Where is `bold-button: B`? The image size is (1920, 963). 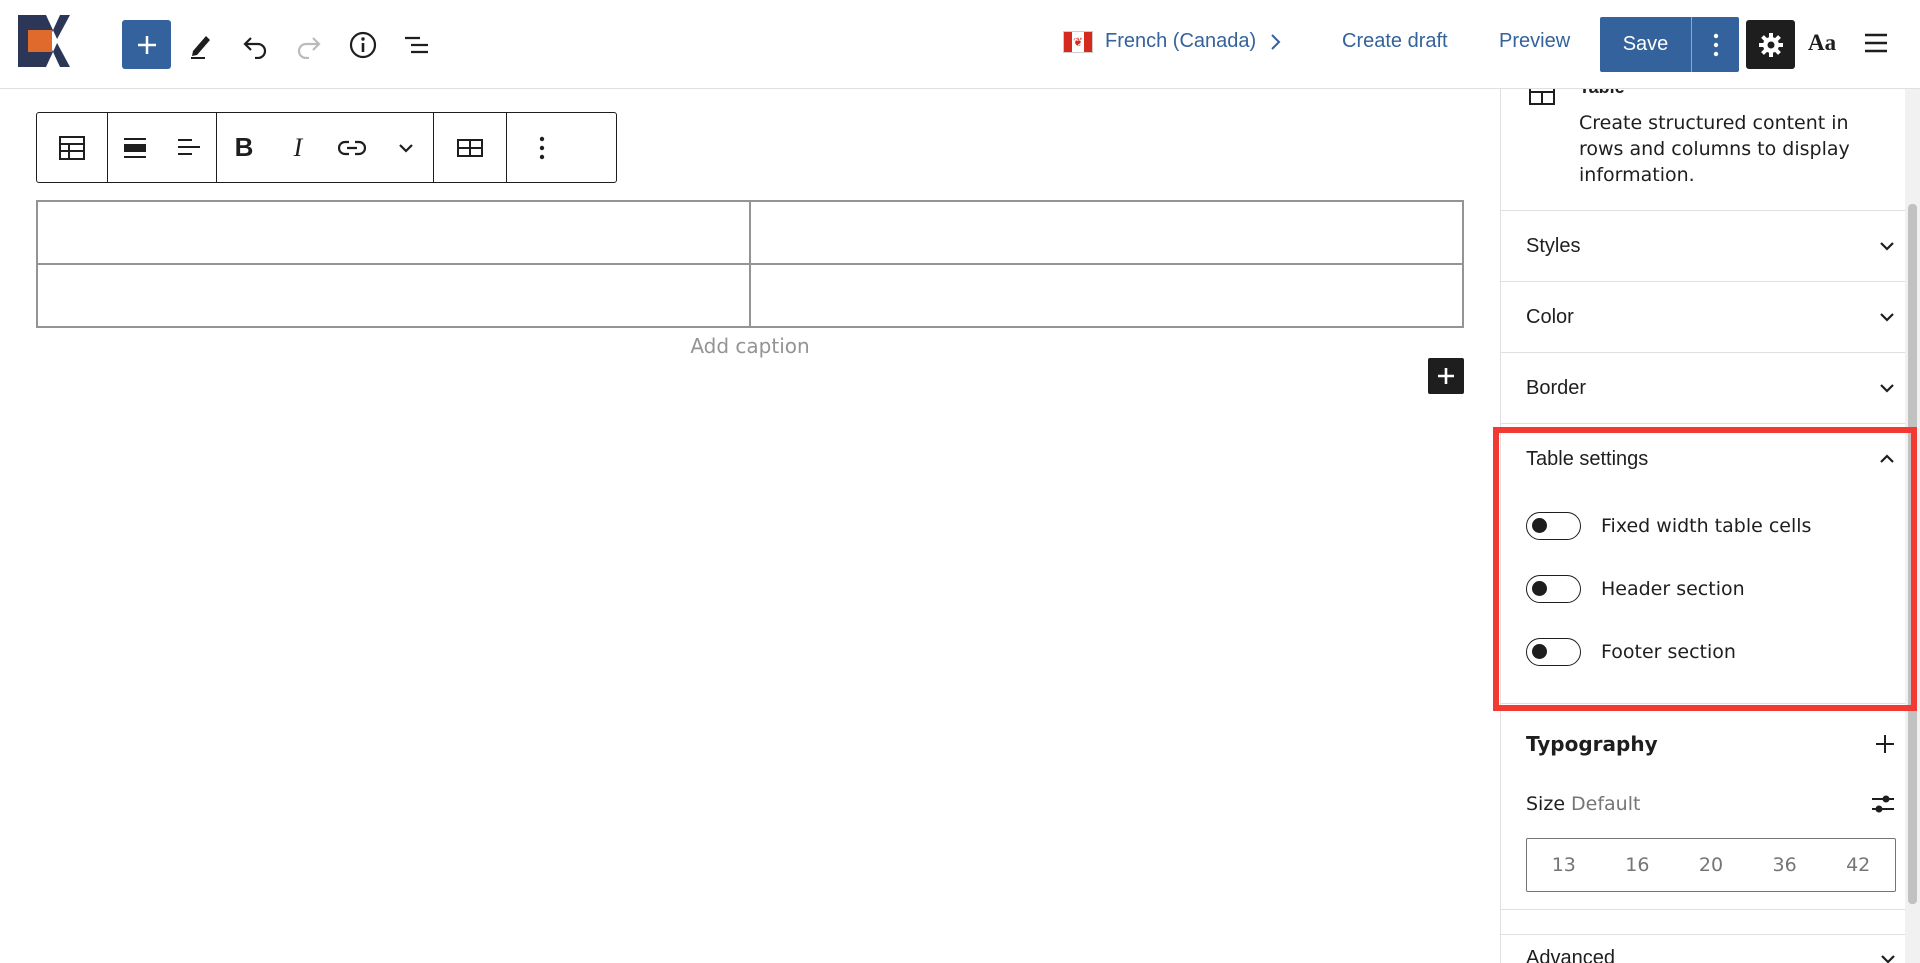
bold-button: B is located at coordinates (244, 147).